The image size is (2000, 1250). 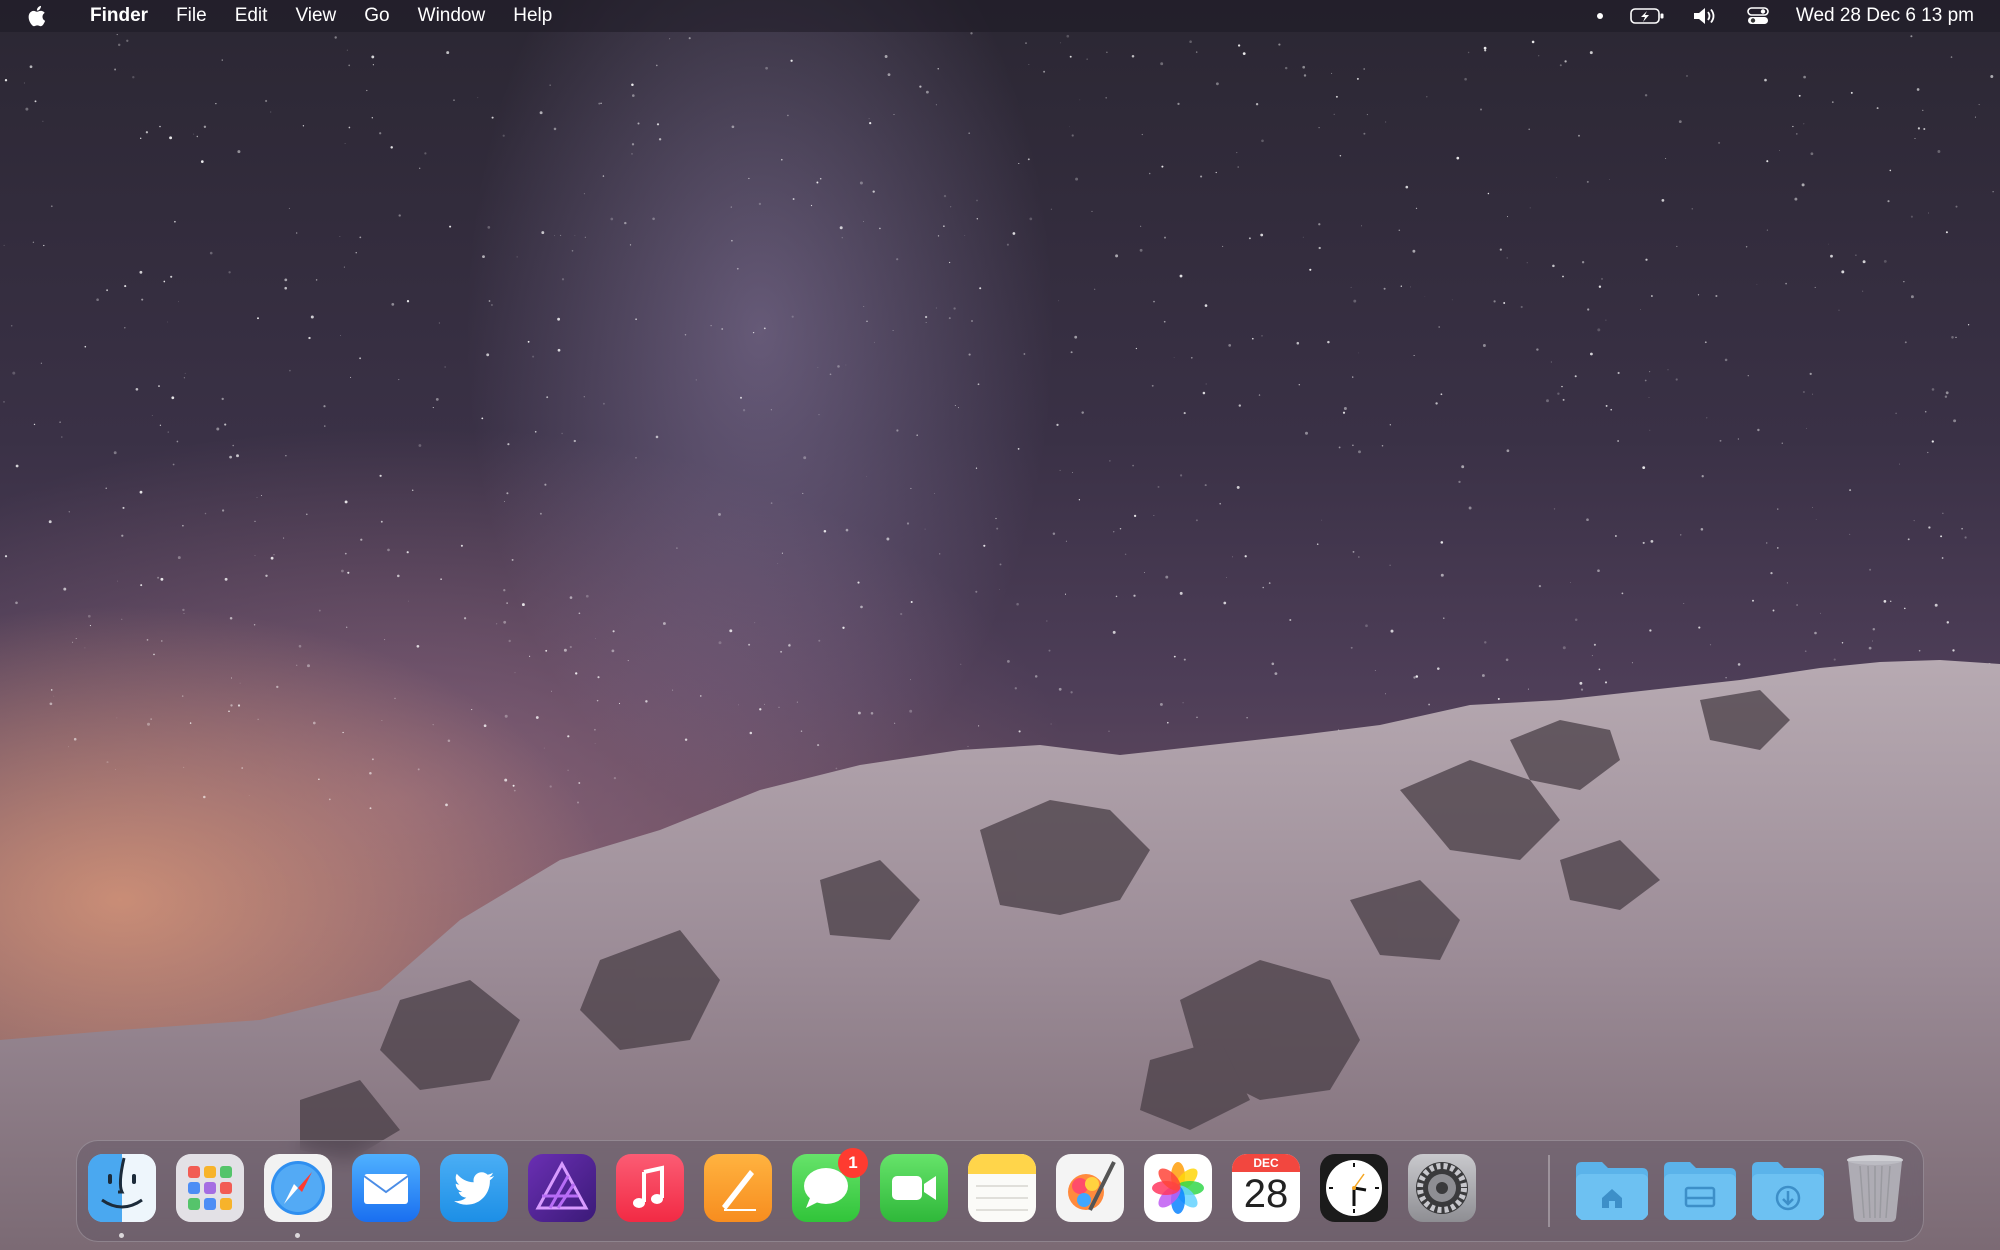 What do you see at coordinates (1788, 1188) in the screenshot?
I see `dock-downloads-folder-icon` at bounding box center [1788, 1188].